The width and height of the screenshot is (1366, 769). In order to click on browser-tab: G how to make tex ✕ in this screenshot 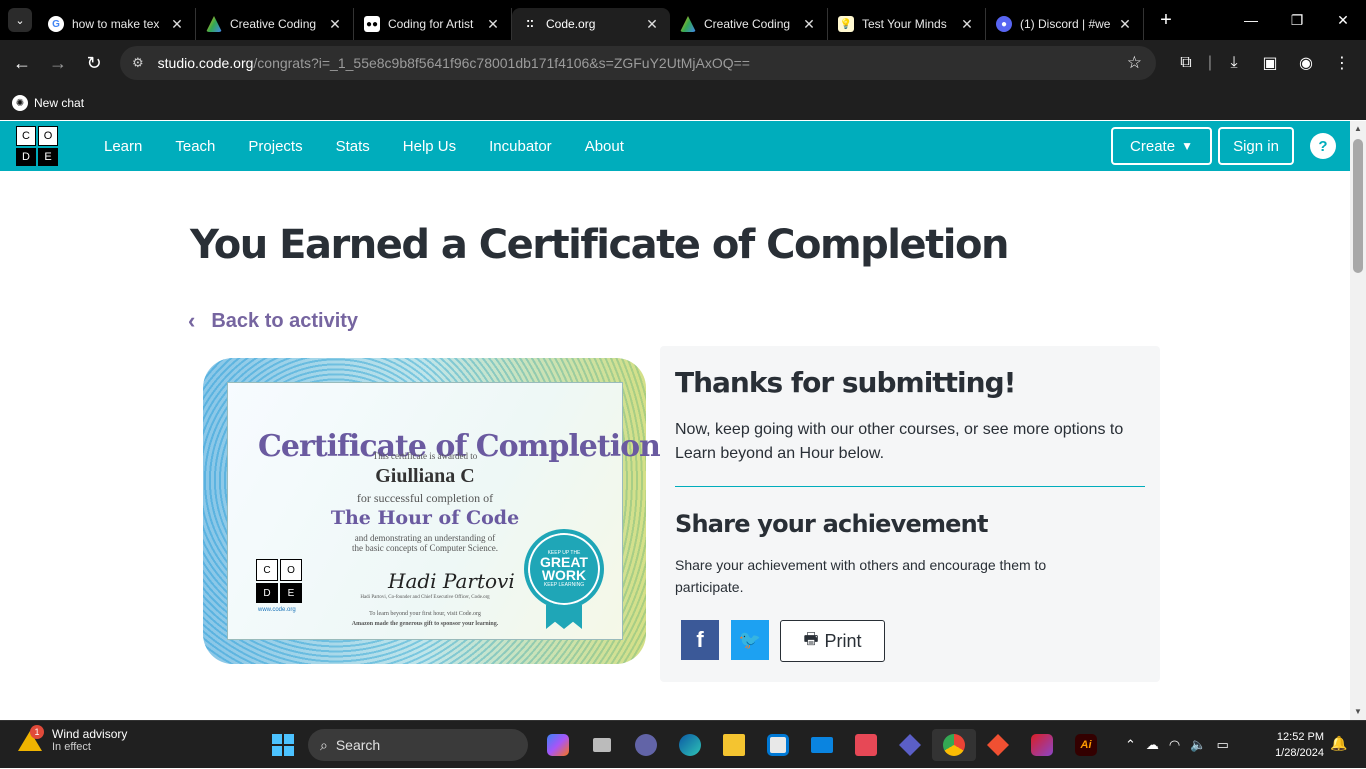, I will do `click(117, 24)`.